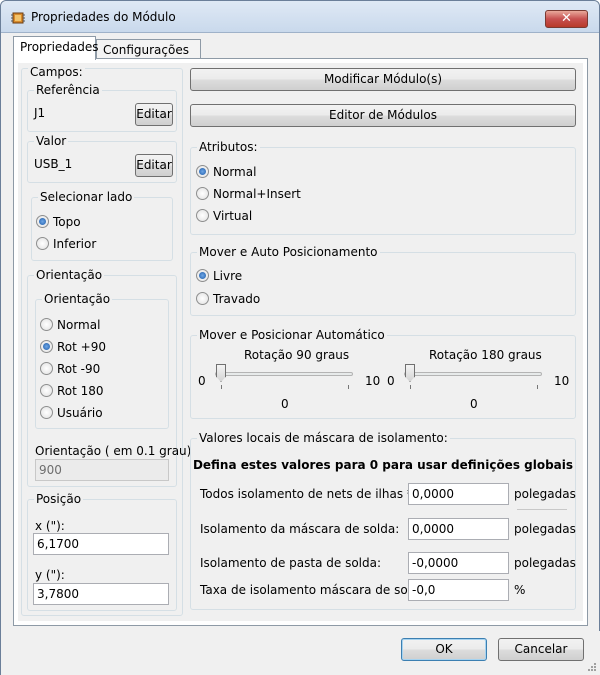 This screenshot has height=675, width=600. What do you see at coordinates (297, 355) in the screenshot?
I see `rot90-label: Rotação 90 graus` at bounding box center [297, 355].